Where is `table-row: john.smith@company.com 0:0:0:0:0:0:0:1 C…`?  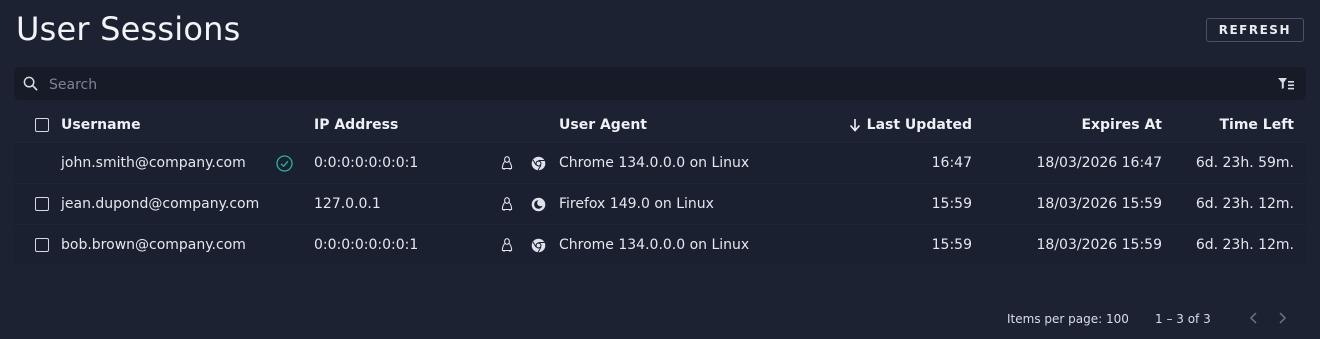 table-row: john.smith@company.com 0:0:0:0:0:0:0:1 C… is located at coordinates (660, 162).